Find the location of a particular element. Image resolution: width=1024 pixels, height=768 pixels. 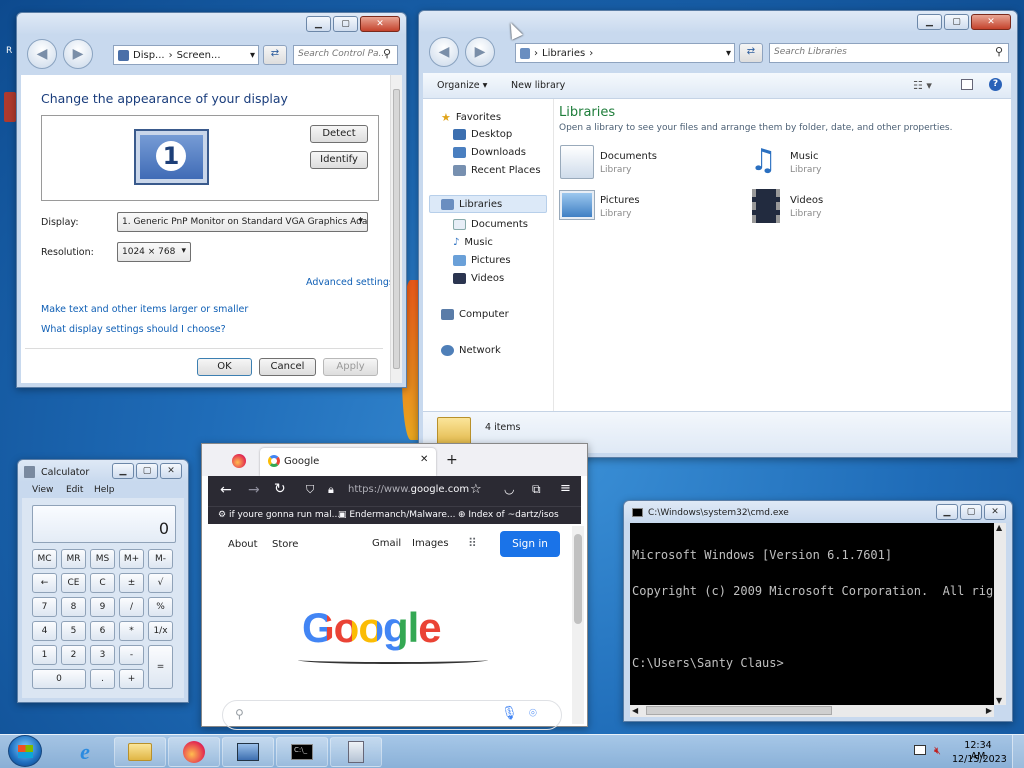

calc-key: / is located at coordinates (131, 607).